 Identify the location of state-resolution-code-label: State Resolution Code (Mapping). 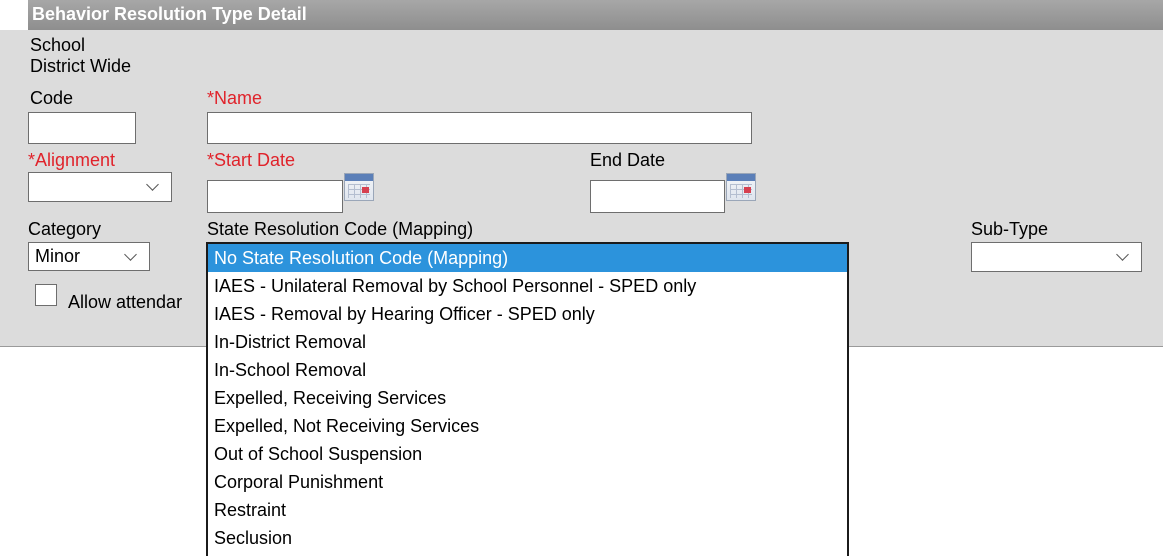
(340, 229).